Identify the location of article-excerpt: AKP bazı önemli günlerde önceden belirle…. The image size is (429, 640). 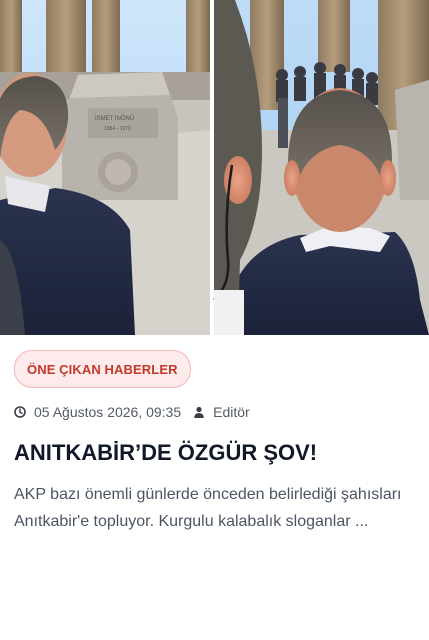
(208, 508).